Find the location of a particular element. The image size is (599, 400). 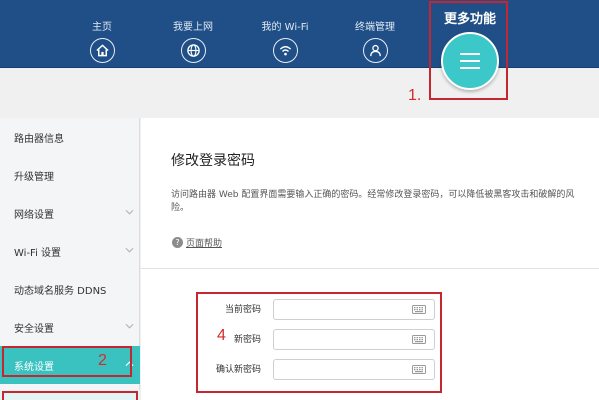

nav-devices-label: 终端管理 is located at coordinates (375, 27).